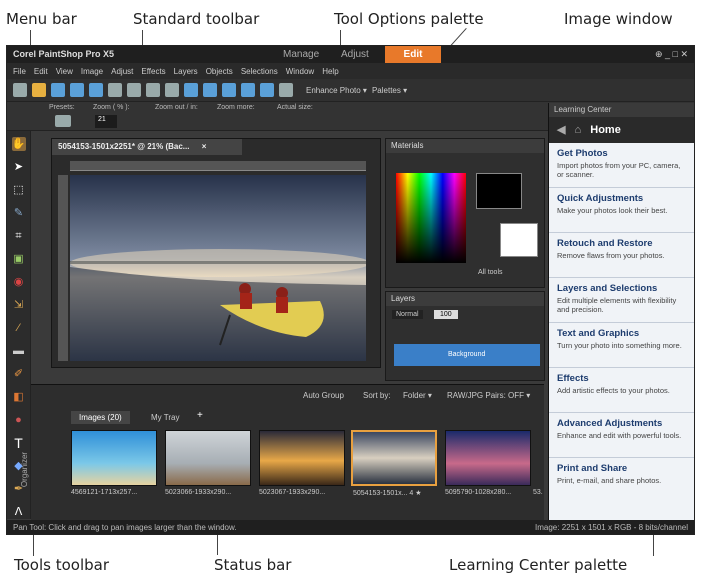 Image resolution: width=701 pixels, height=579 pixels. What do you see at coordinates (19, 282) in the screenshot?
I see `red-eye-icon: ◉` at bounding box center [19, 282].